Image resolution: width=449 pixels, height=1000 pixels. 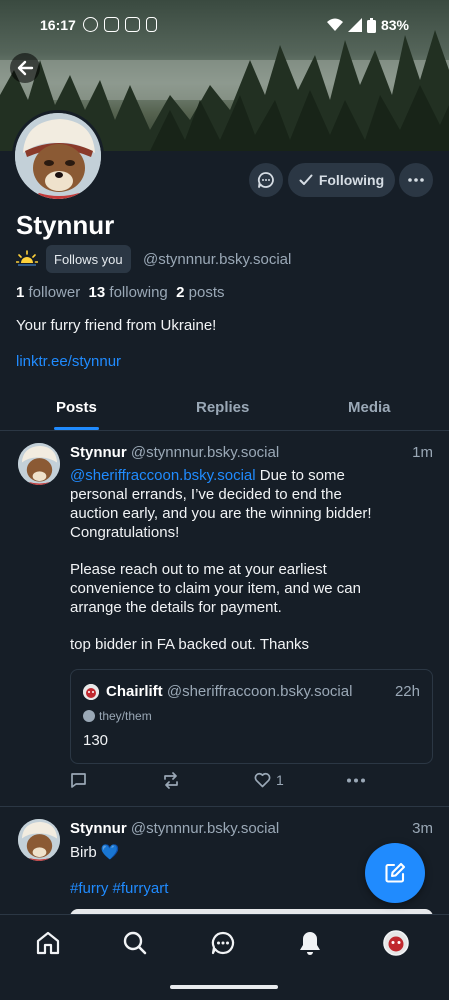 I want to click on gmail-icon, so click(x=132, y=24).